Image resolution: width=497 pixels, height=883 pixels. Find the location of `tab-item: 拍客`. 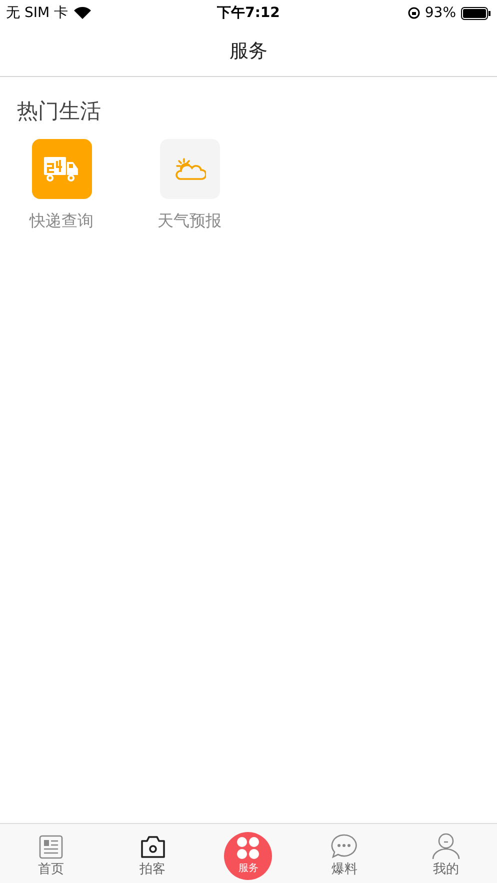

tab-item: 拍客 is located at coordinates (153, 853).